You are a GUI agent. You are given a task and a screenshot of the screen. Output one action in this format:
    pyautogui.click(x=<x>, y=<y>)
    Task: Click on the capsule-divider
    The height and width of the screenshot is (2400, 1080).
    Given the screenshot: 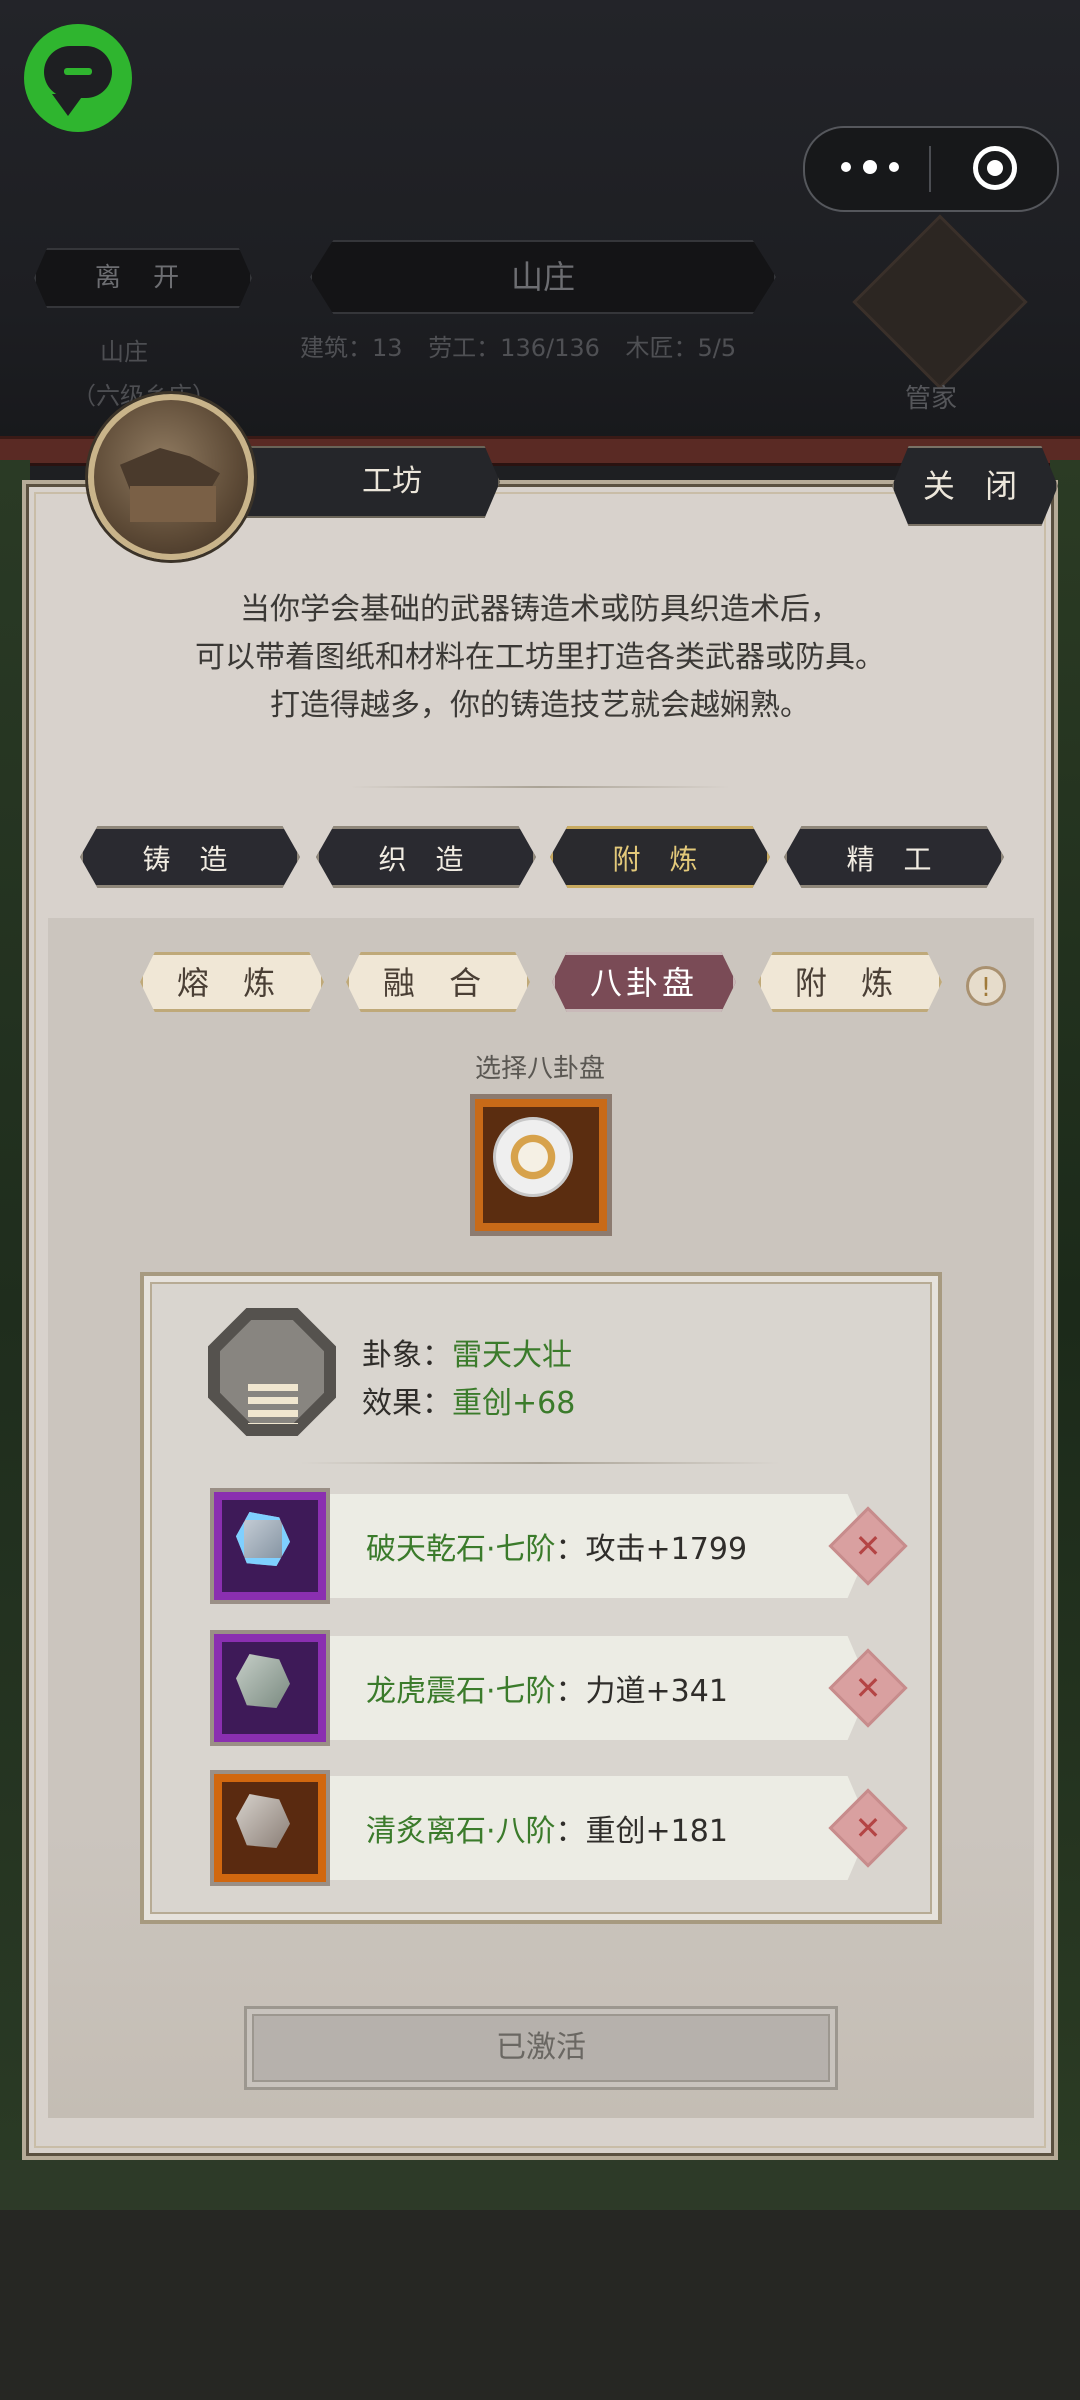 What is the action you would take?
    pyautogui.click(x=930, y=169)
    